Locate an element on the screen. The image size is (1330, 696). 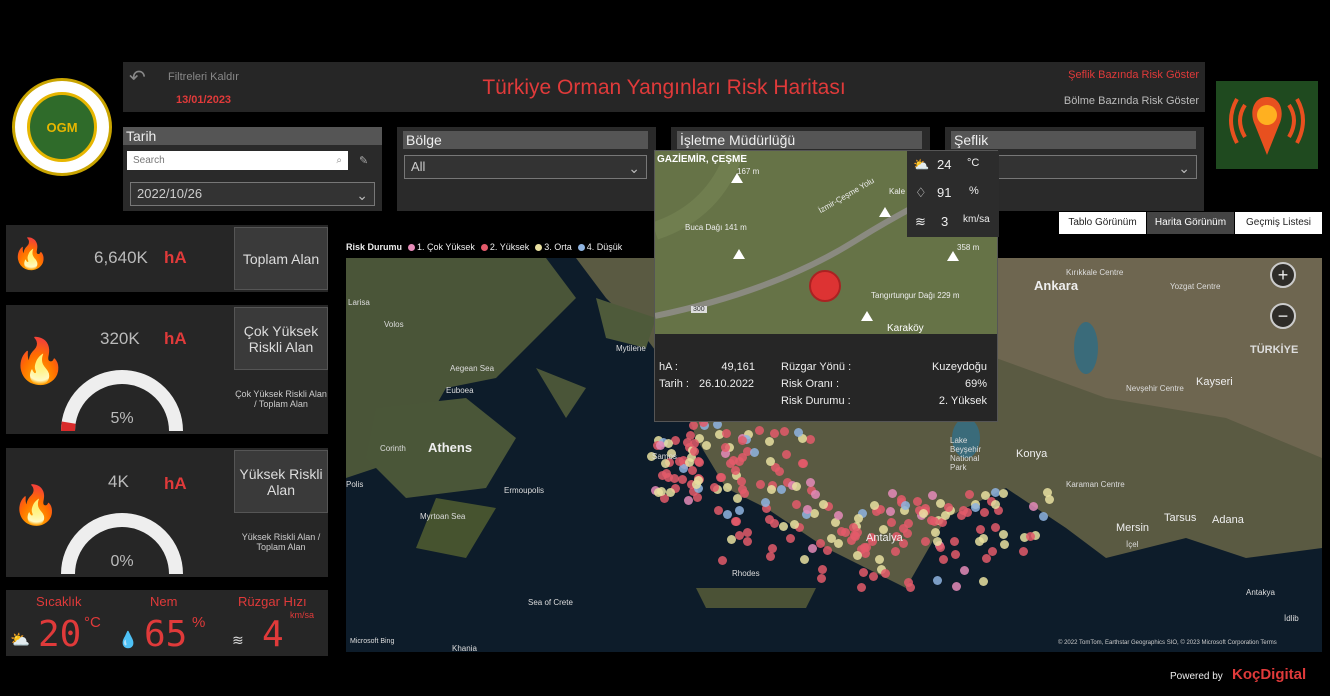
tab-history-list: Geçmiş Listesi is located at coordinates (1278, 223).